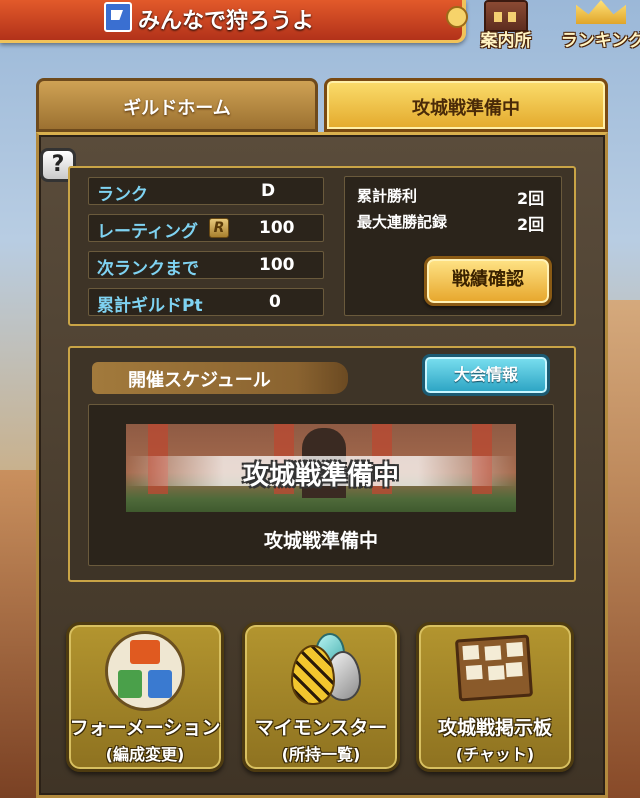 This screenshot has width=640, height=798. What do you see at coordinates (145, 754) in the screenshot?
I see `formation-subtitle: (編成変更)` at bounding box center [145, 754].